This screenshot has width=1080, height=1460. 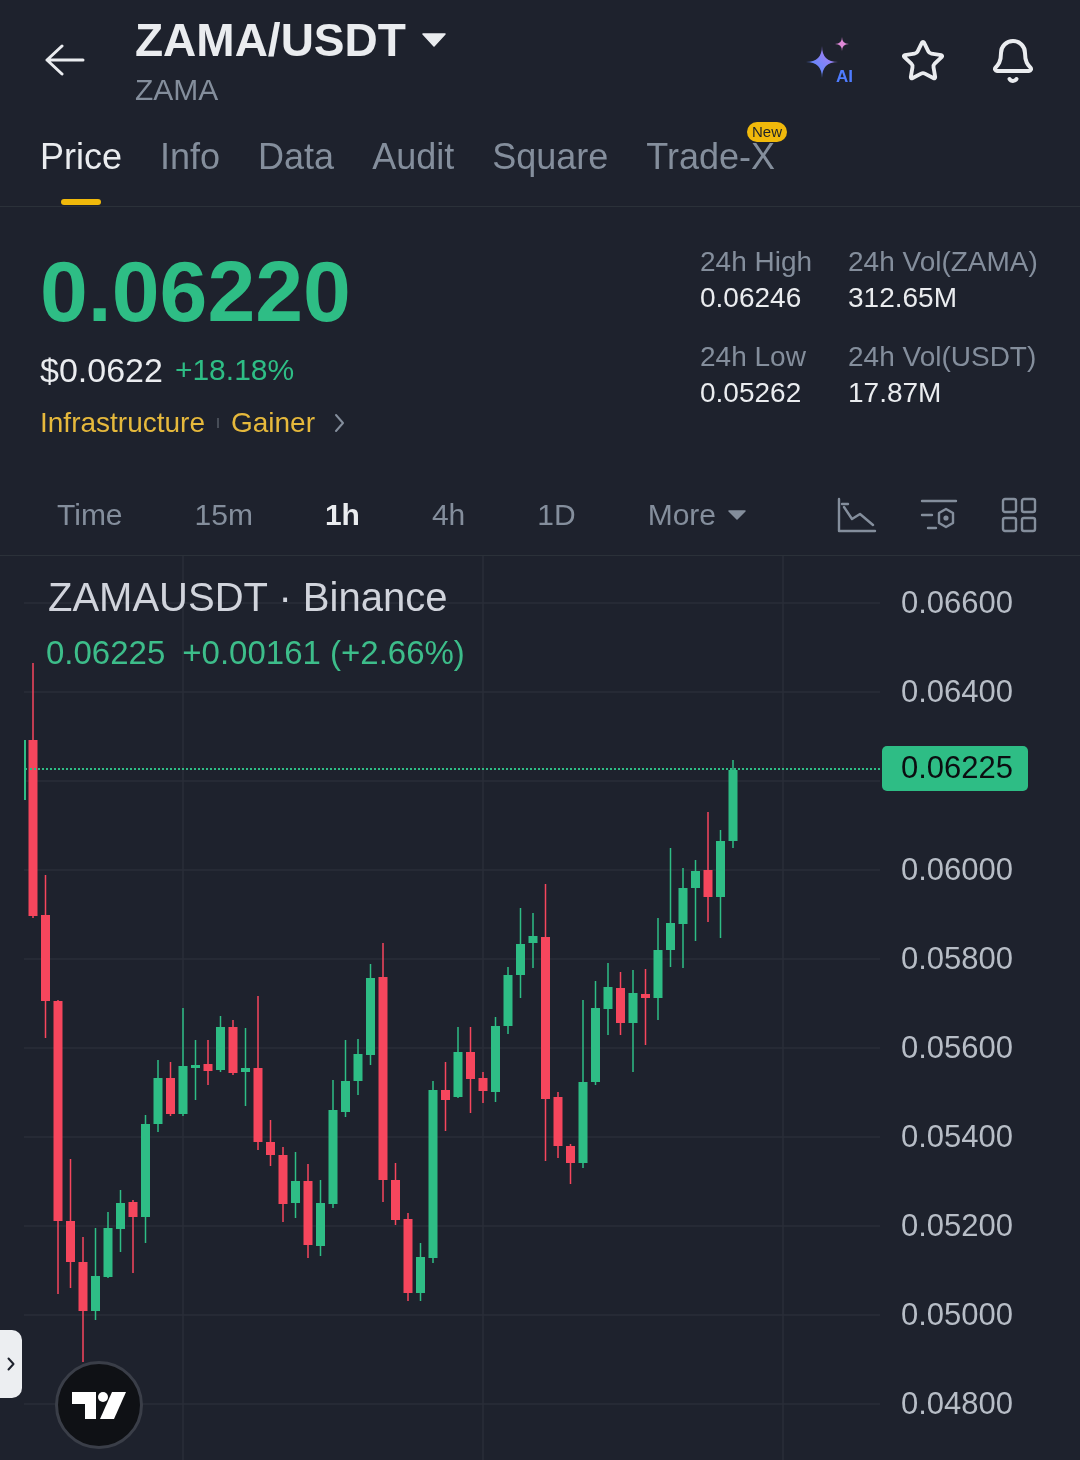 I want to click on interval-tab: 4h, so click(x=448, y=514).